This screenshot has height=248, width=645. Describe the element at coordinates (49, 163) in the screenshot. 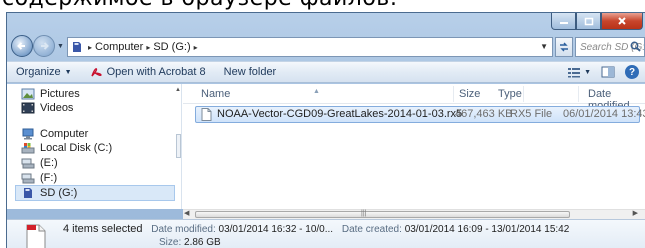

I see `sidebar-item-label: (E:)` at that location.